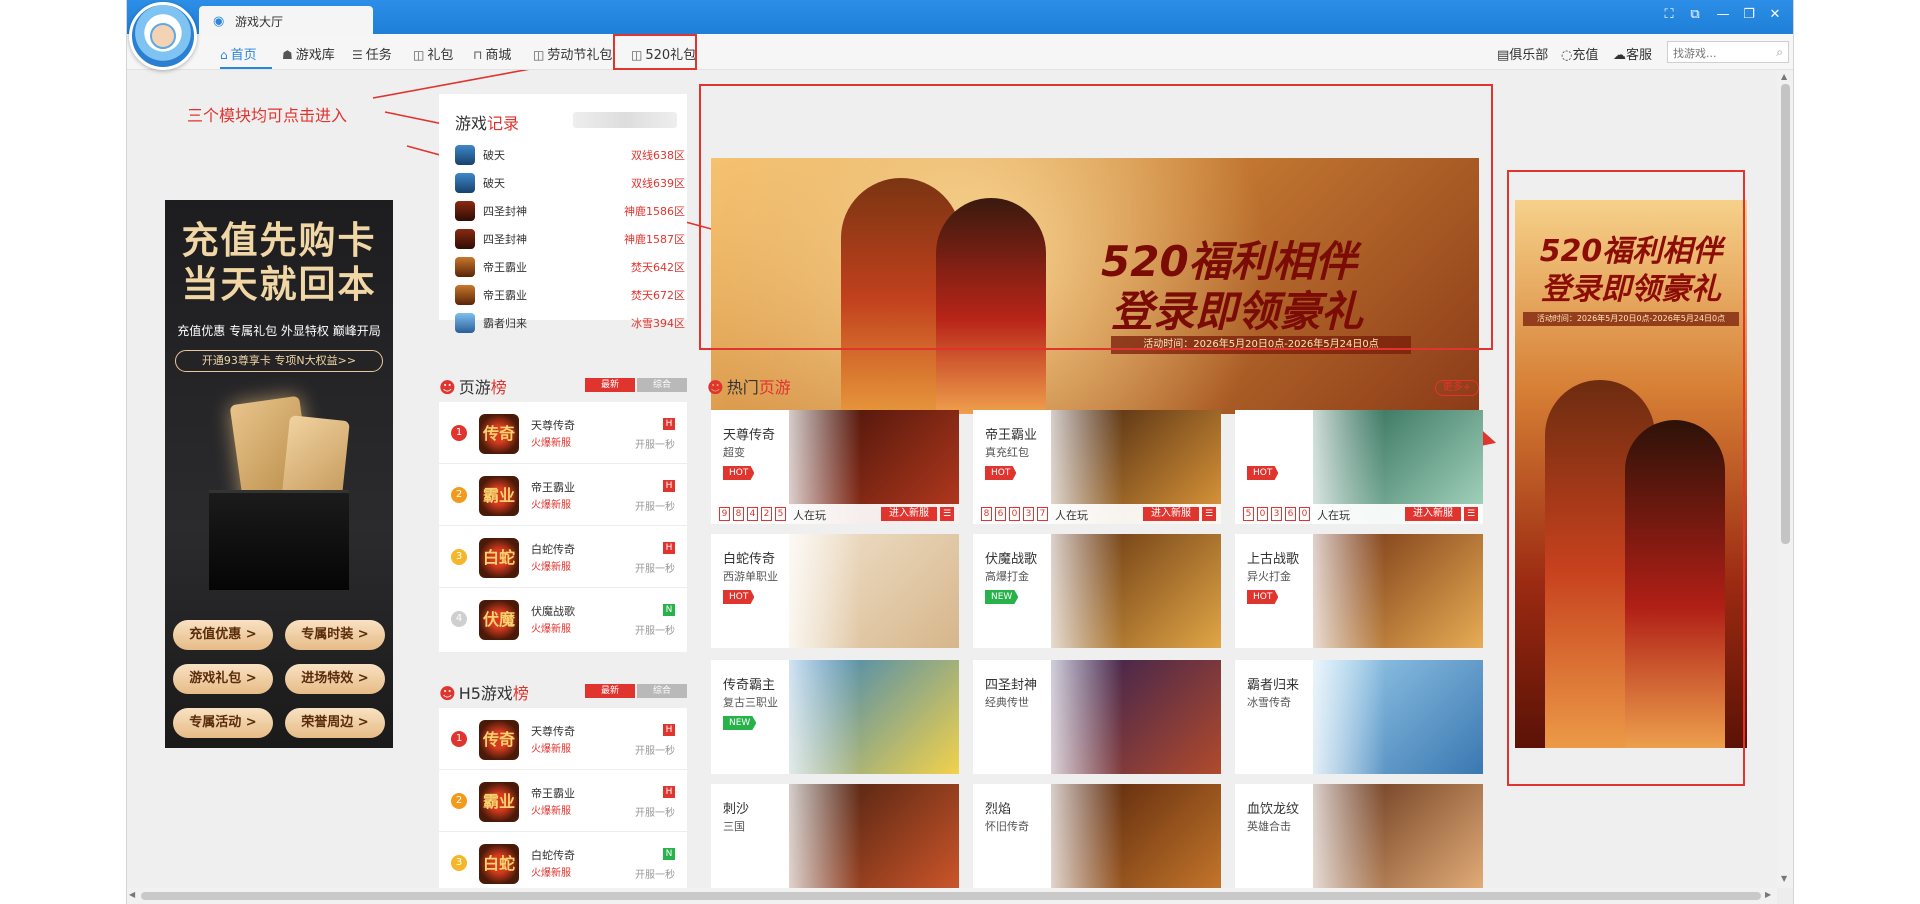 Image resolution: width=1920 pixels, height=904 pixels. Describe the element at coordinates (658, 267) in the screenshot. I see `record-server: 焚天642区` at that location.